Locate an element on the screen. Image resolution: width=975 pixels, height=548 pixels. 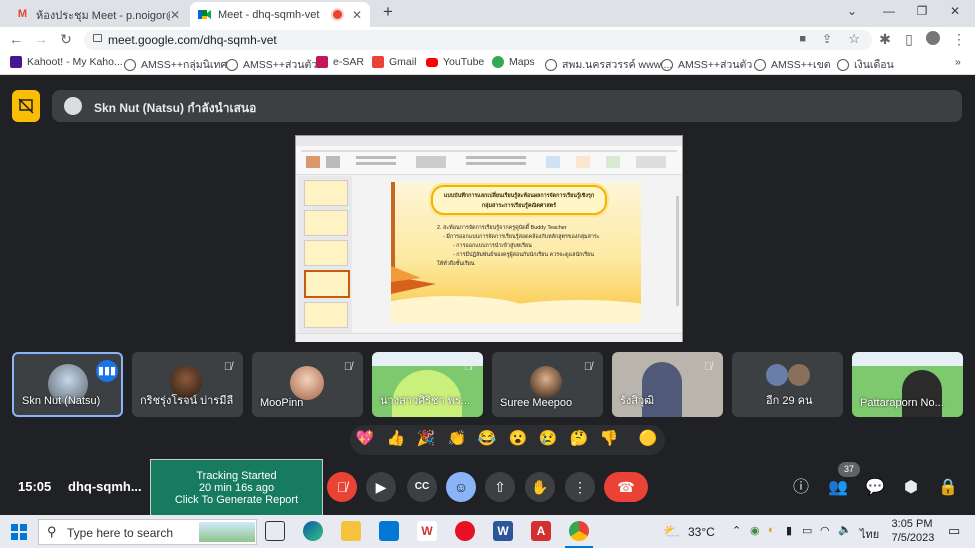
raise-hand-button: ✋ is located at coordinates (540, 487).